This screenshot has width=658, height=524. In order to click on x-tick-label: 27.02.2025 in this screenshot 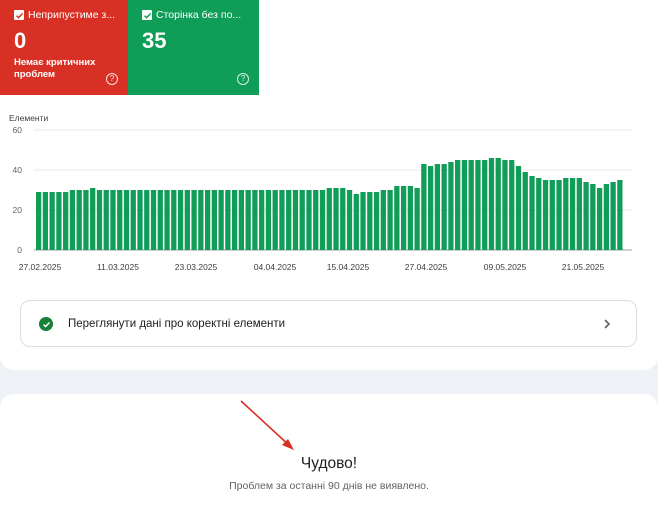, I will do `click(40, 267)`.